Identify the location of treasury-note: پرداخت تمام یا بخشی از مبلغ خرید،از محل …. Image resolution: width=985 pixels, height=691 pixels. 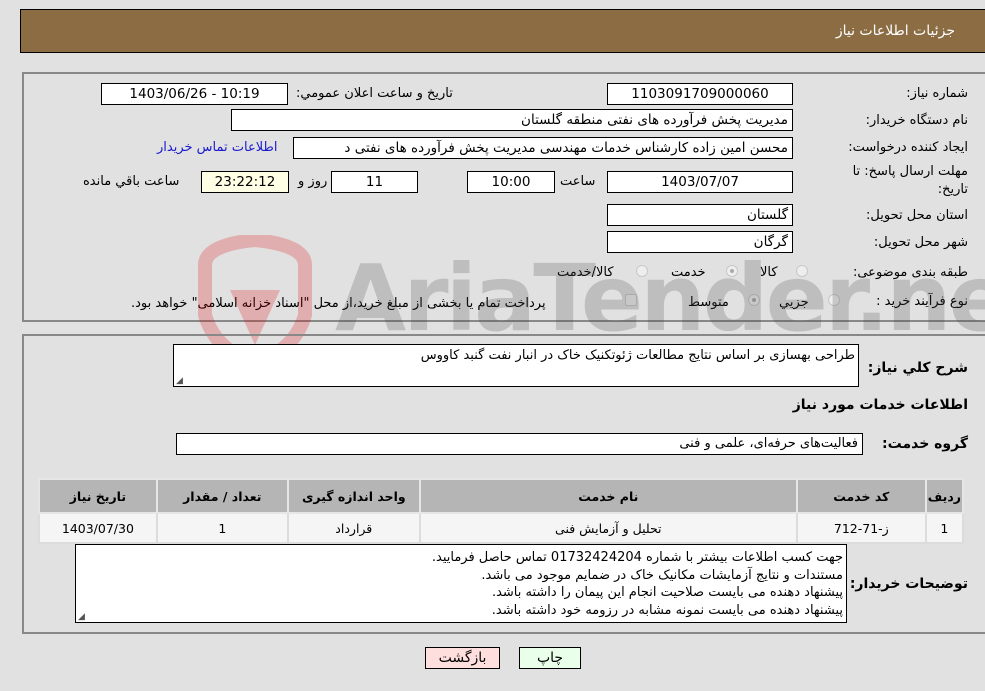
(338, 303).